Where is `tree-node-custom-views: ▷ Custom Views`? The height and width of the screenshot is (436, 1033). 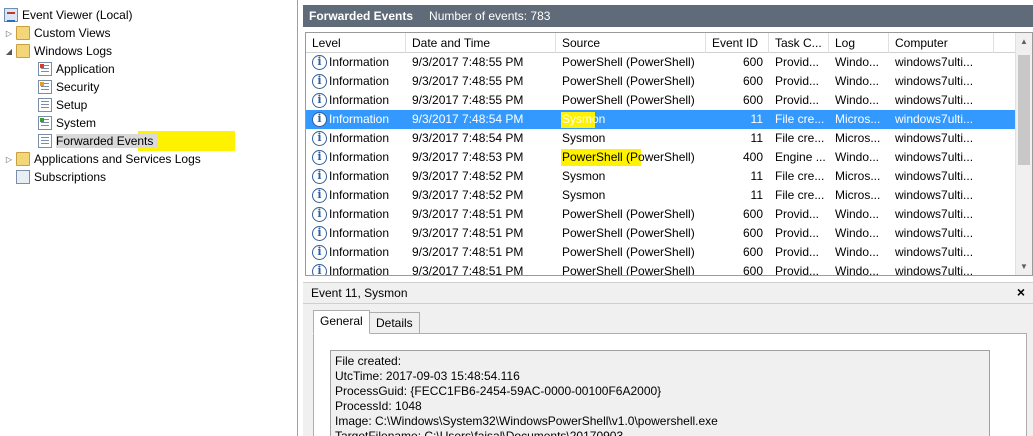 tree-node-custom-views: ▷ Custom Views is located at coordinates (57, 33).